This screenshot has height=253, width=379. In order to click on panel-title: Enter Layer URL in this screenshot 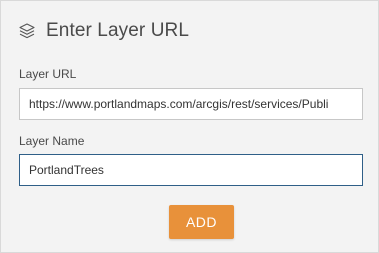, I will do `click(118, 30)`.